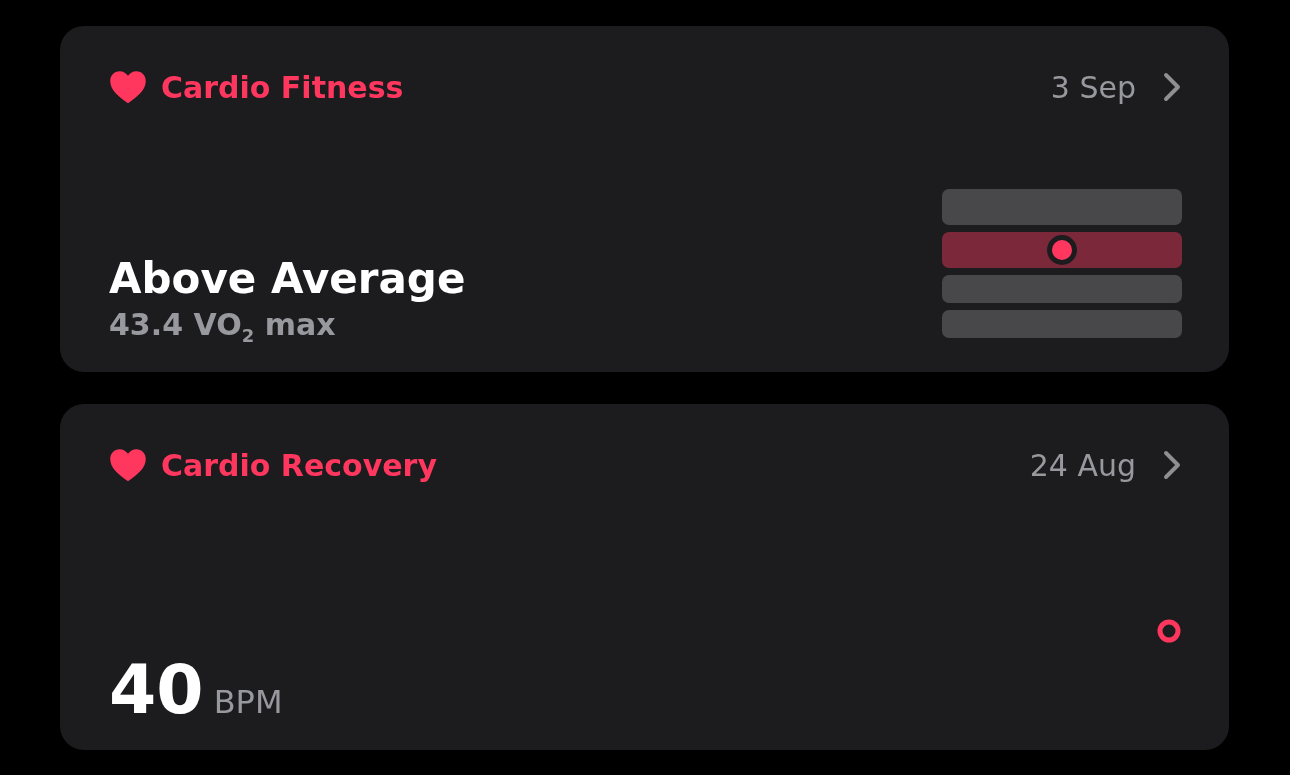  What do you see at coordinates (287, 278) in the screenshot?
I see `fitness-level-text: Above Average` at bounding box center [287, 278].